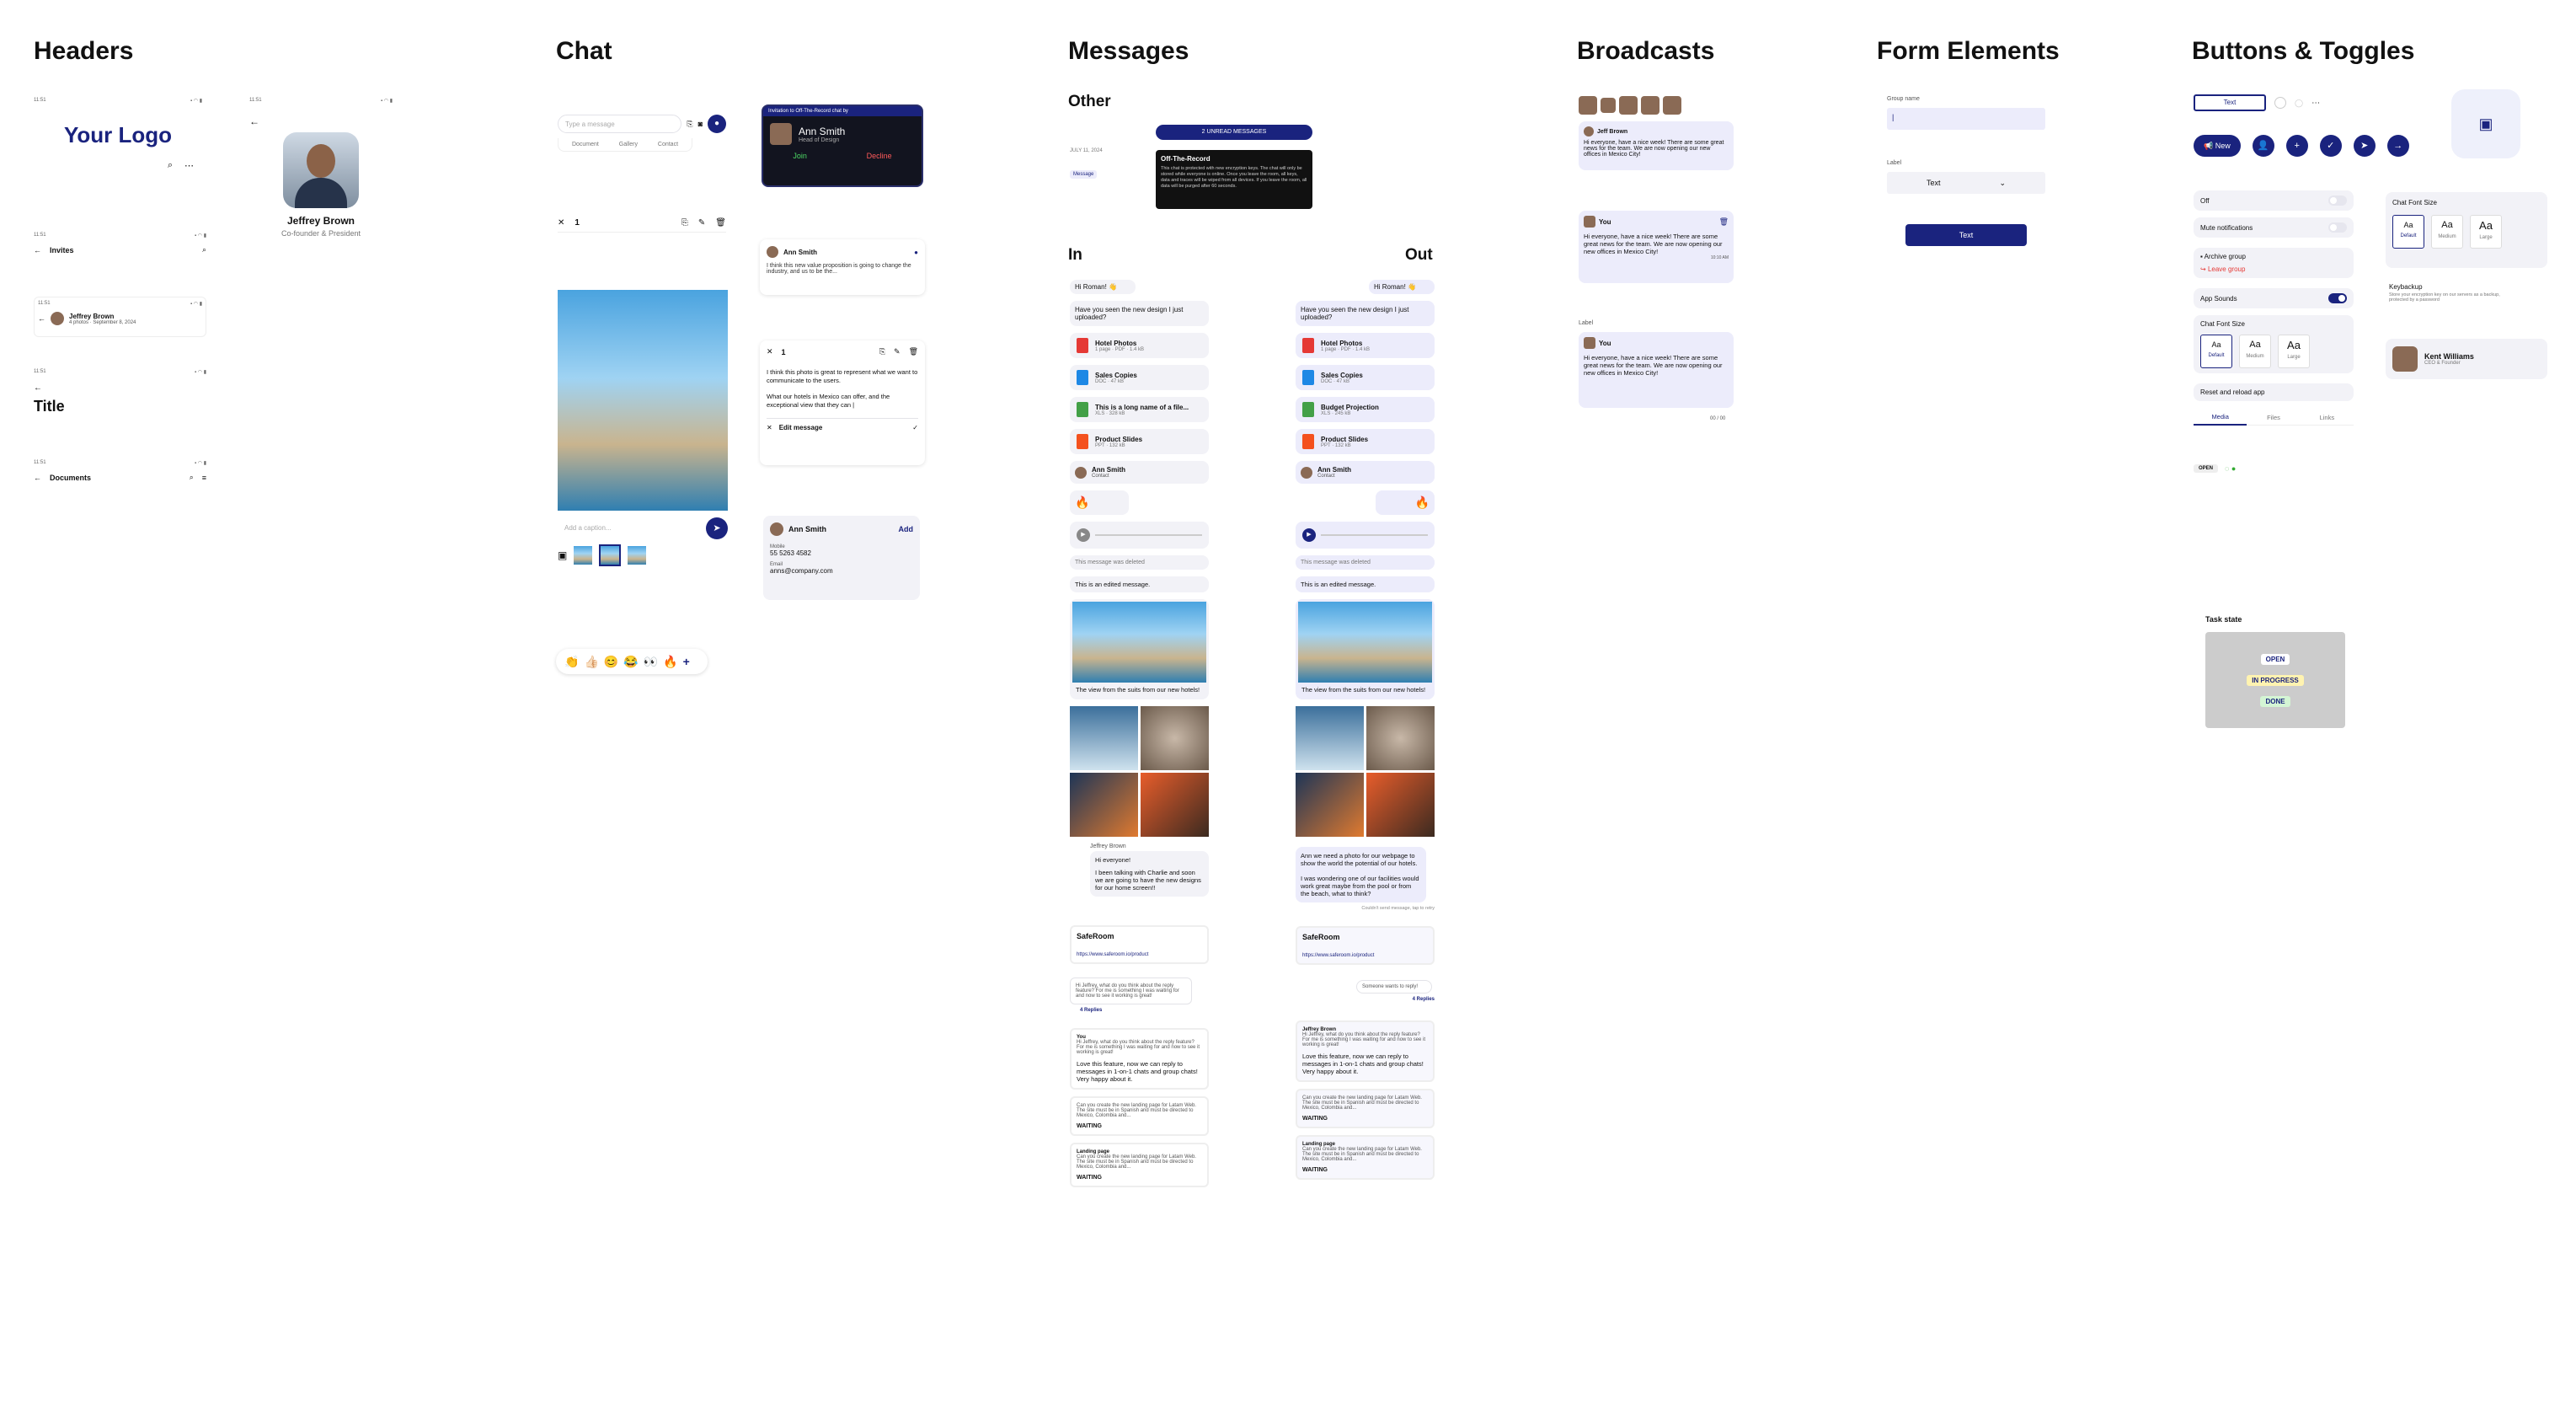 The height and width of the screenshot is (1414, 2576). Describe the element at coordinates (2274, 228) in the screenshot. I see `mute-row: Mute notifications` at that location.